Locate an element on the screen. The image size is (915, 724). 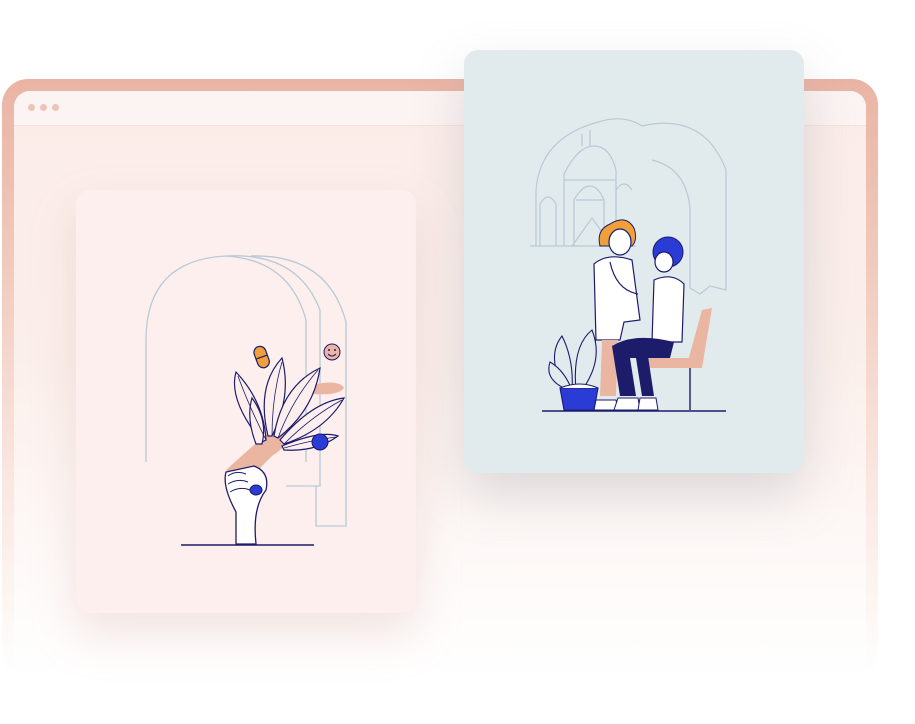
bouquet-illustration is located at coordinates (246, 400).